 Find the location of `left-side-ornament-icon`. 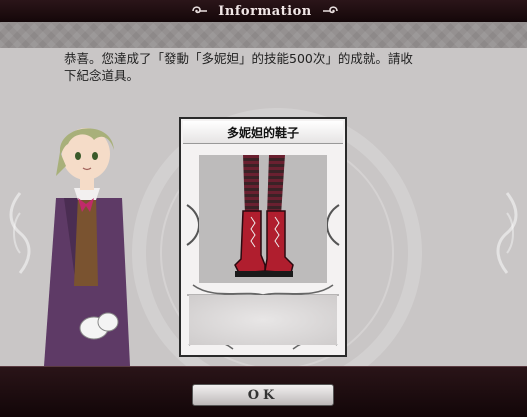

left-side-ornament-icon is located at coordinates (20, 233).